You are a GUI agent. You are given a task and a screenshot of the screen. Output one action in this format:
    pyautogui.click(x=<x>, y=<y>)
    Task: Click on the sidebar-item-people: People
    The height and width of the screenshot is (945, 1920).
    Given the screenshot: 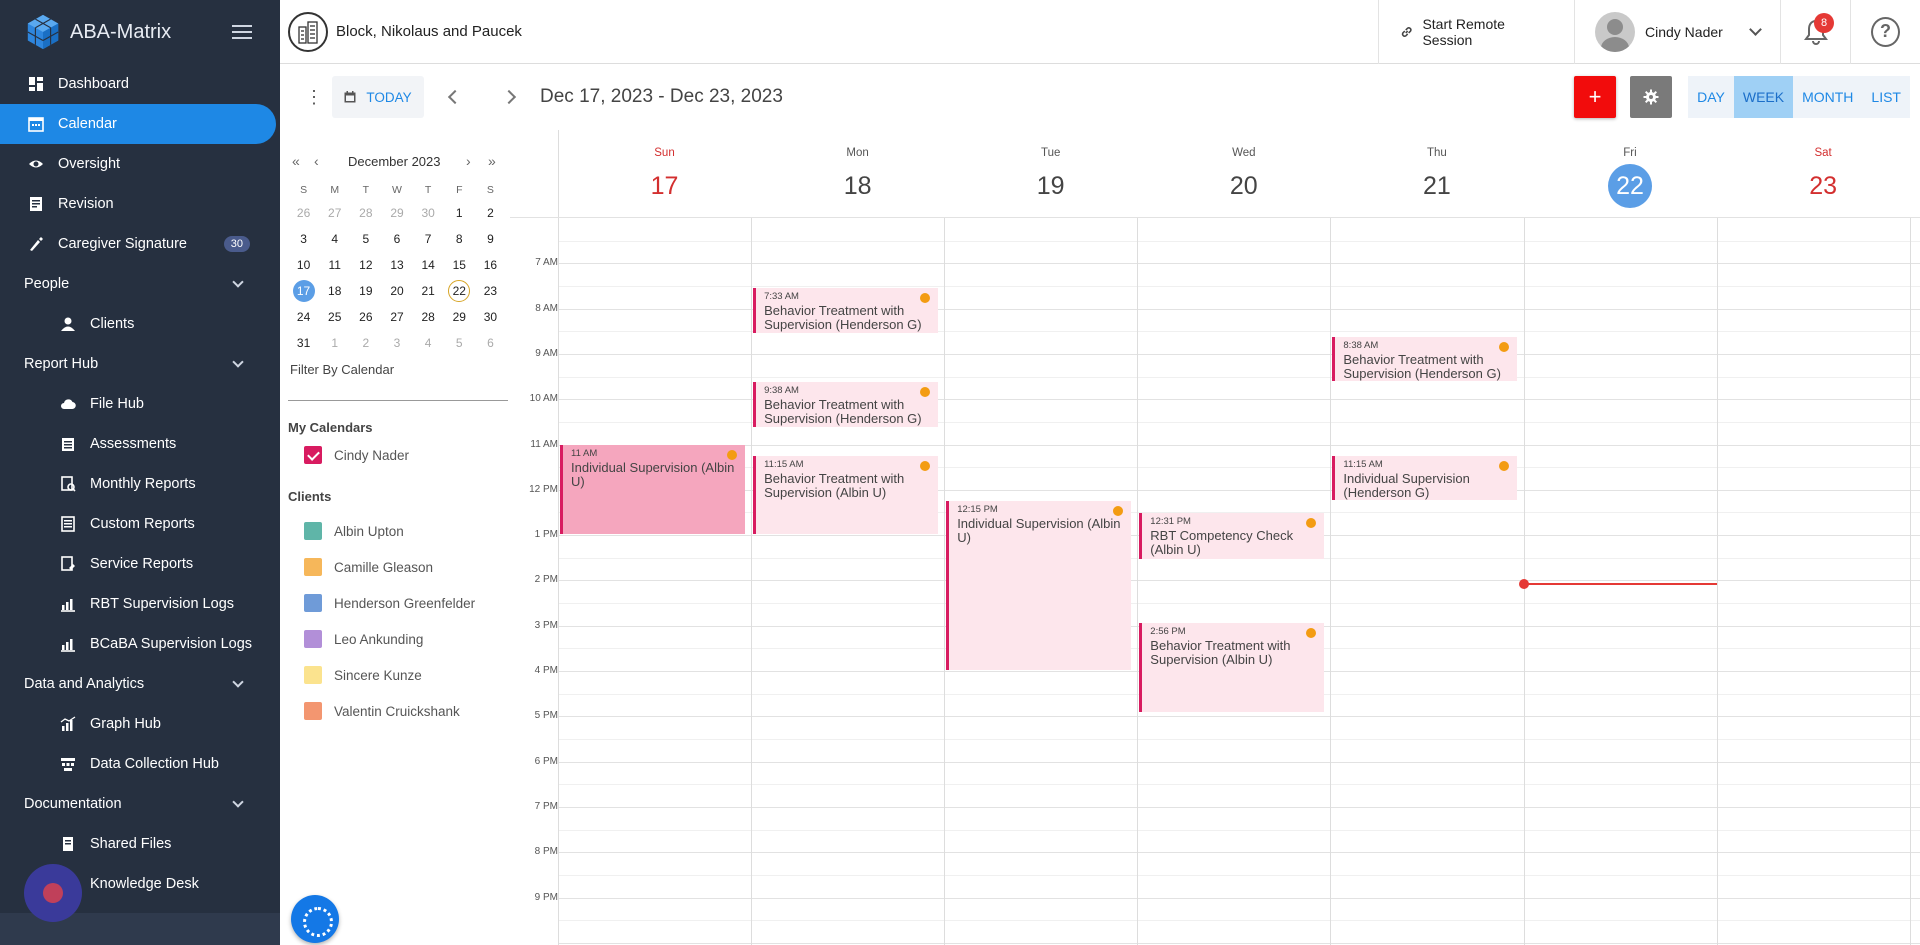 What is the action you would take?
    pyautogui.click(x=140, y=284)
    